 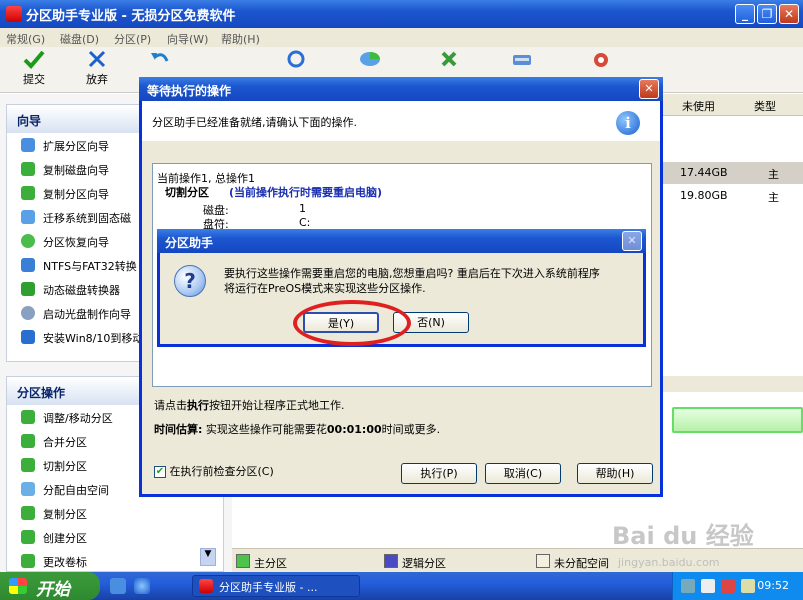 I want to click on hint-suffix: 按钮开始让程序正式地工作., so click(x=277, y=405).